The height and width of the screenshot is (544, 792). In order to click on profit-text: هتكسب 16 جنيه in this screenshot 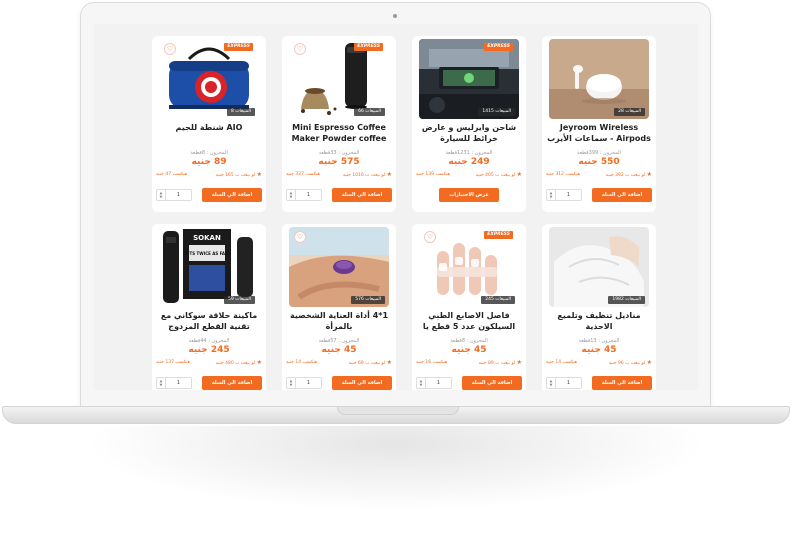, I will do `click(432, 362)`.